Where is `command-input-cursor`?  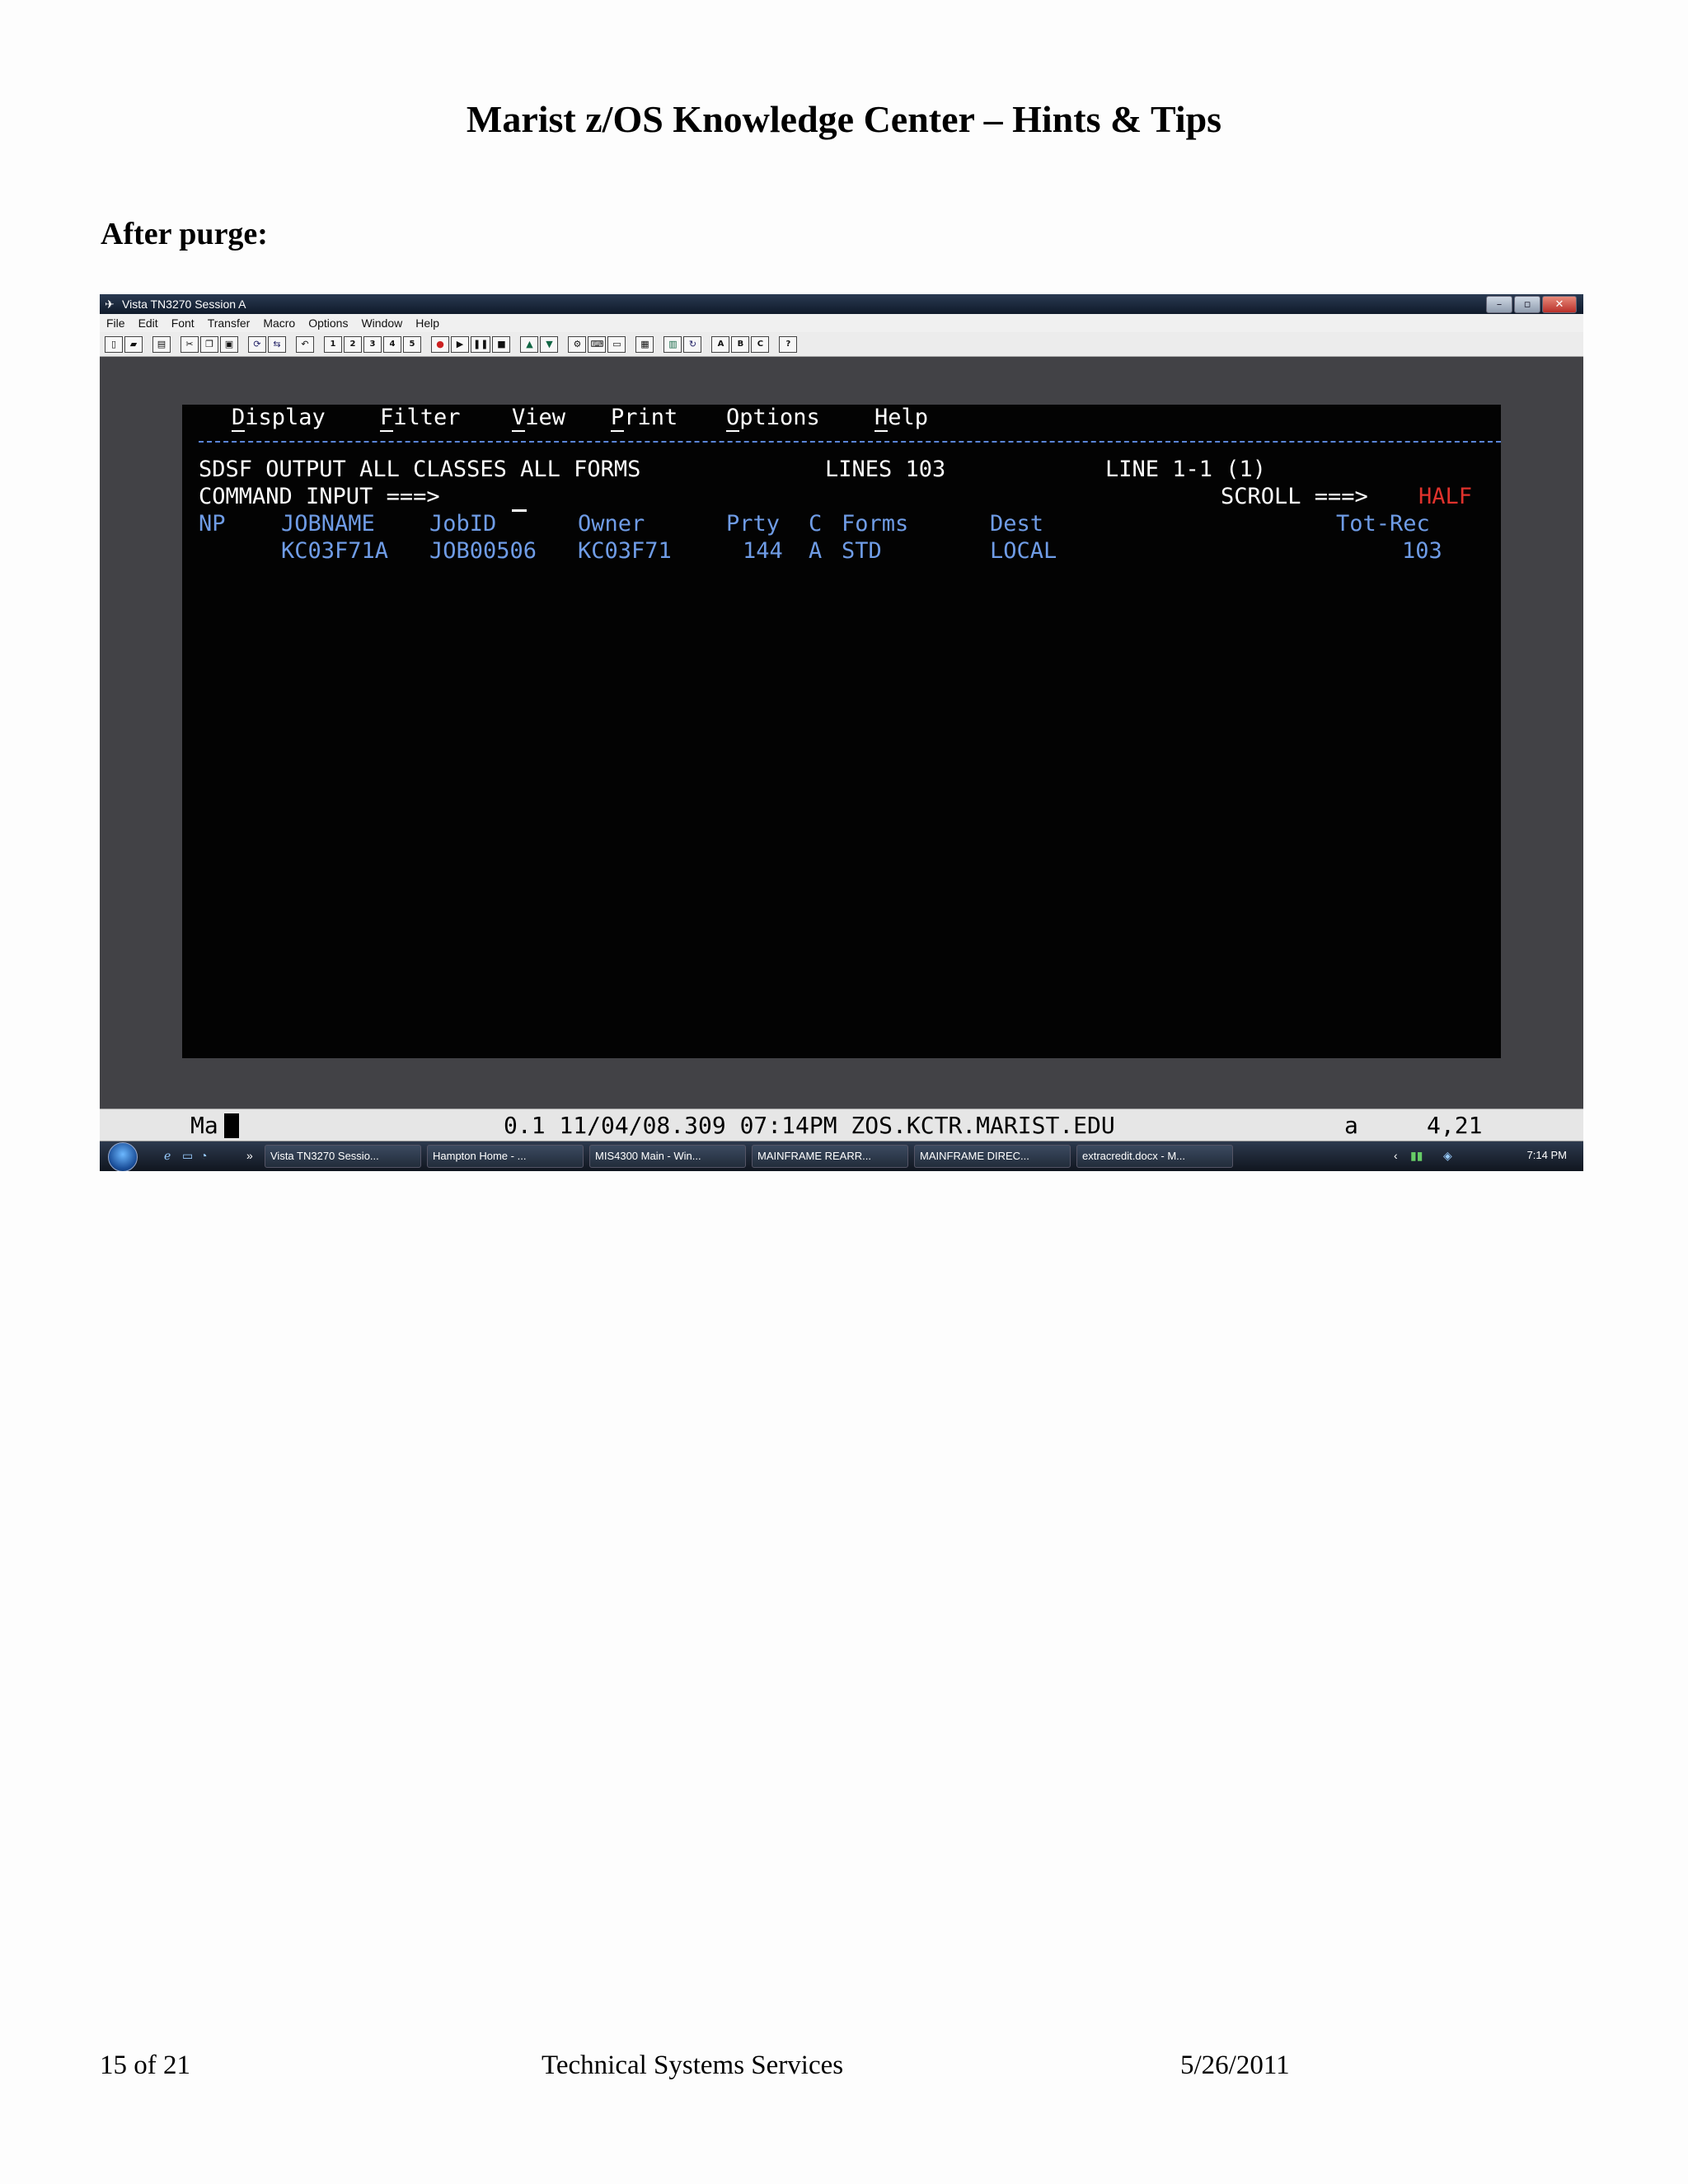
command-input-cursor is located at coordinates (519, 510).